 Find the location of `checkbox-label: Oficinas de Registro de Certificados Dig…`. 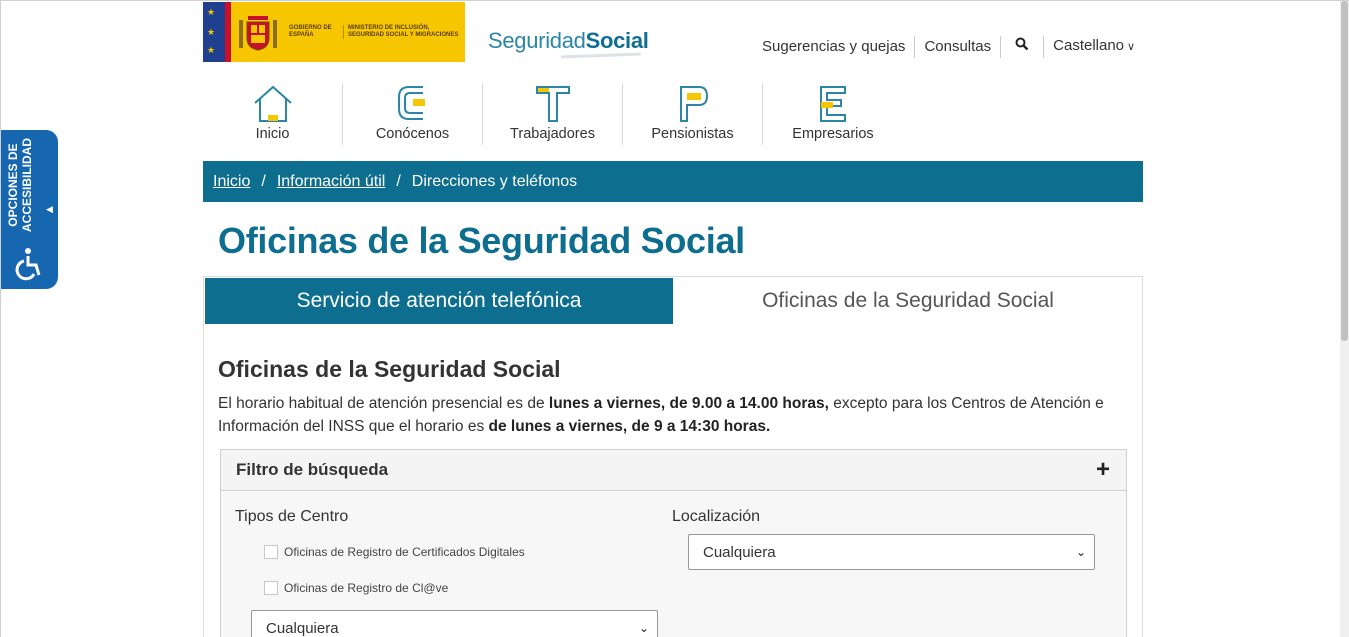

checkbox-label: Oficinas de Registro de Certificados Dig… is located at coordinates (404, 552).